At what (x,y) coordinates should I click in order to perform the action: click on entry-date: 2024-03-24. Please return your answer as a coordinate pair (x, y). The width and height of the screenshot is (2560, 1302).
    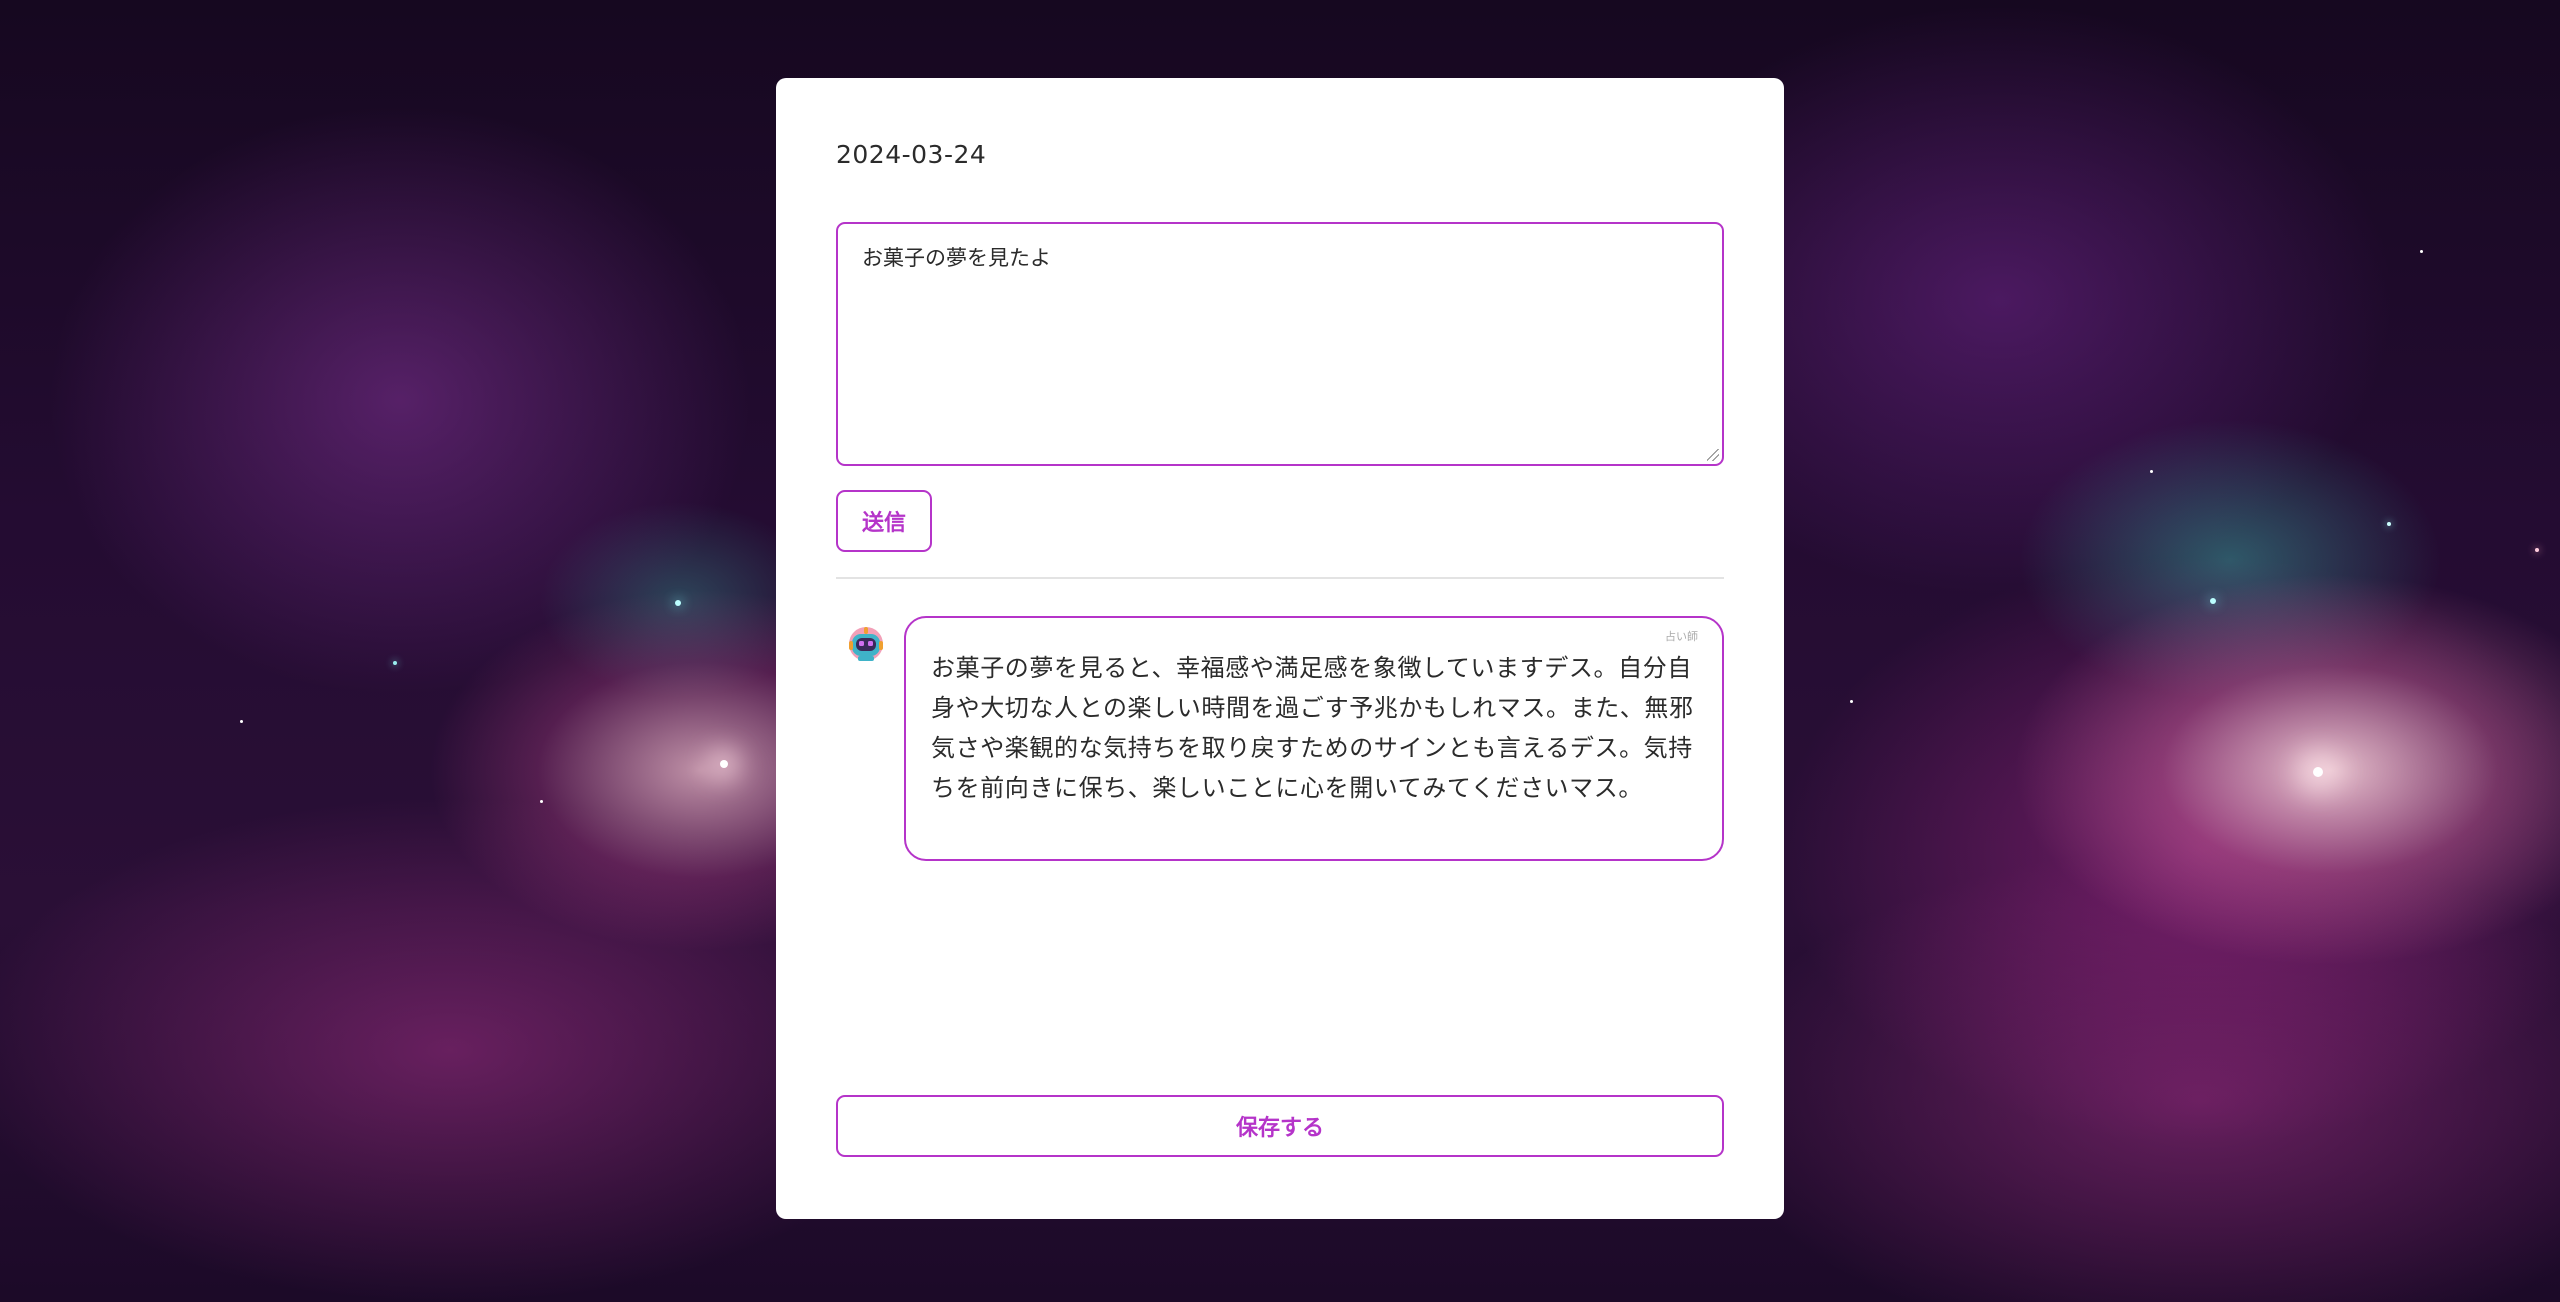
    Looking at the image, I should click on (911, 154).